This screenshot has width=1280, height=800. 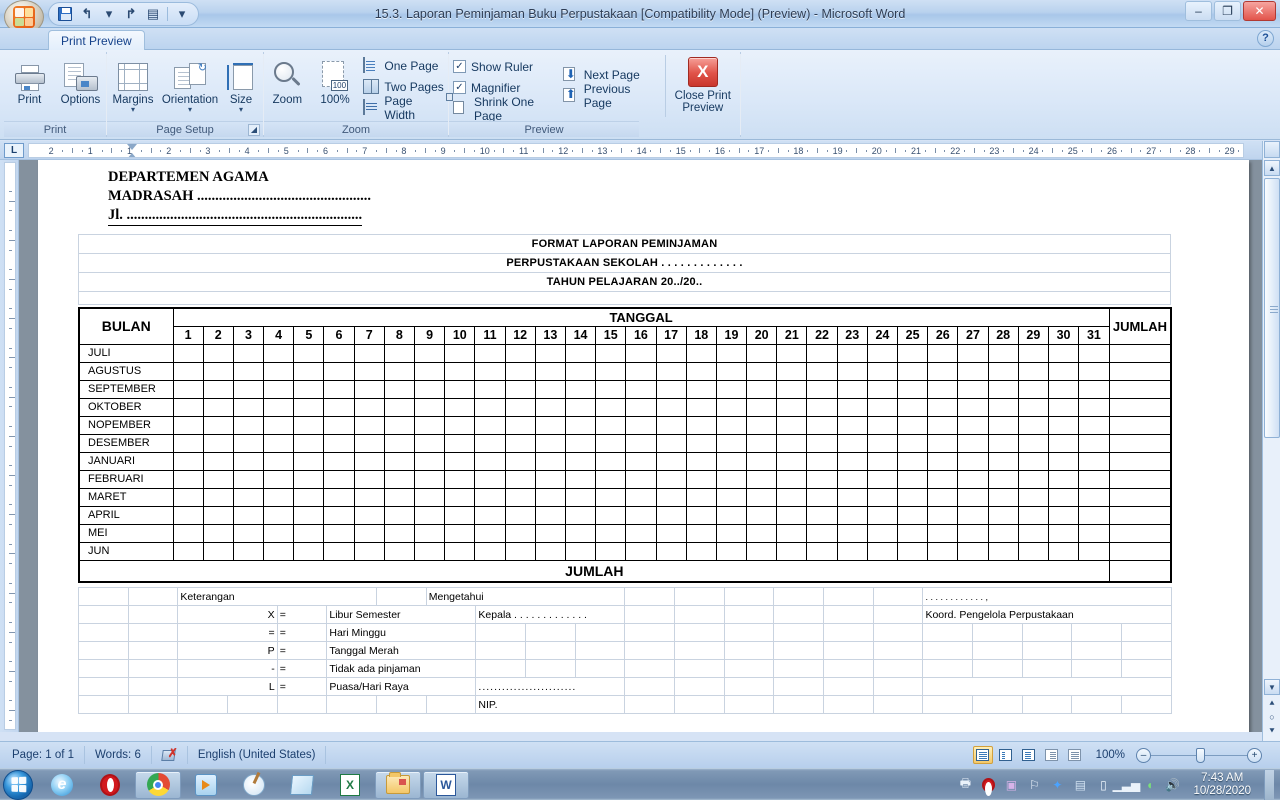 I want to click on battery-icon: ▯, so click(x=1103, y=785).